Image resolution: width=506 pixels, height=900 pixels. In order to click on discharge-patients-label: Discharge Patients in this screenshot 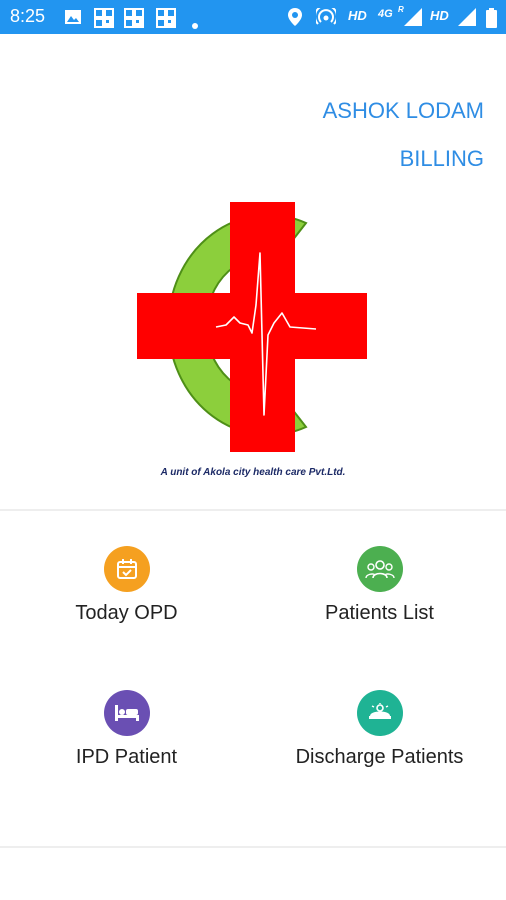, I will do `click(379, 757)`.